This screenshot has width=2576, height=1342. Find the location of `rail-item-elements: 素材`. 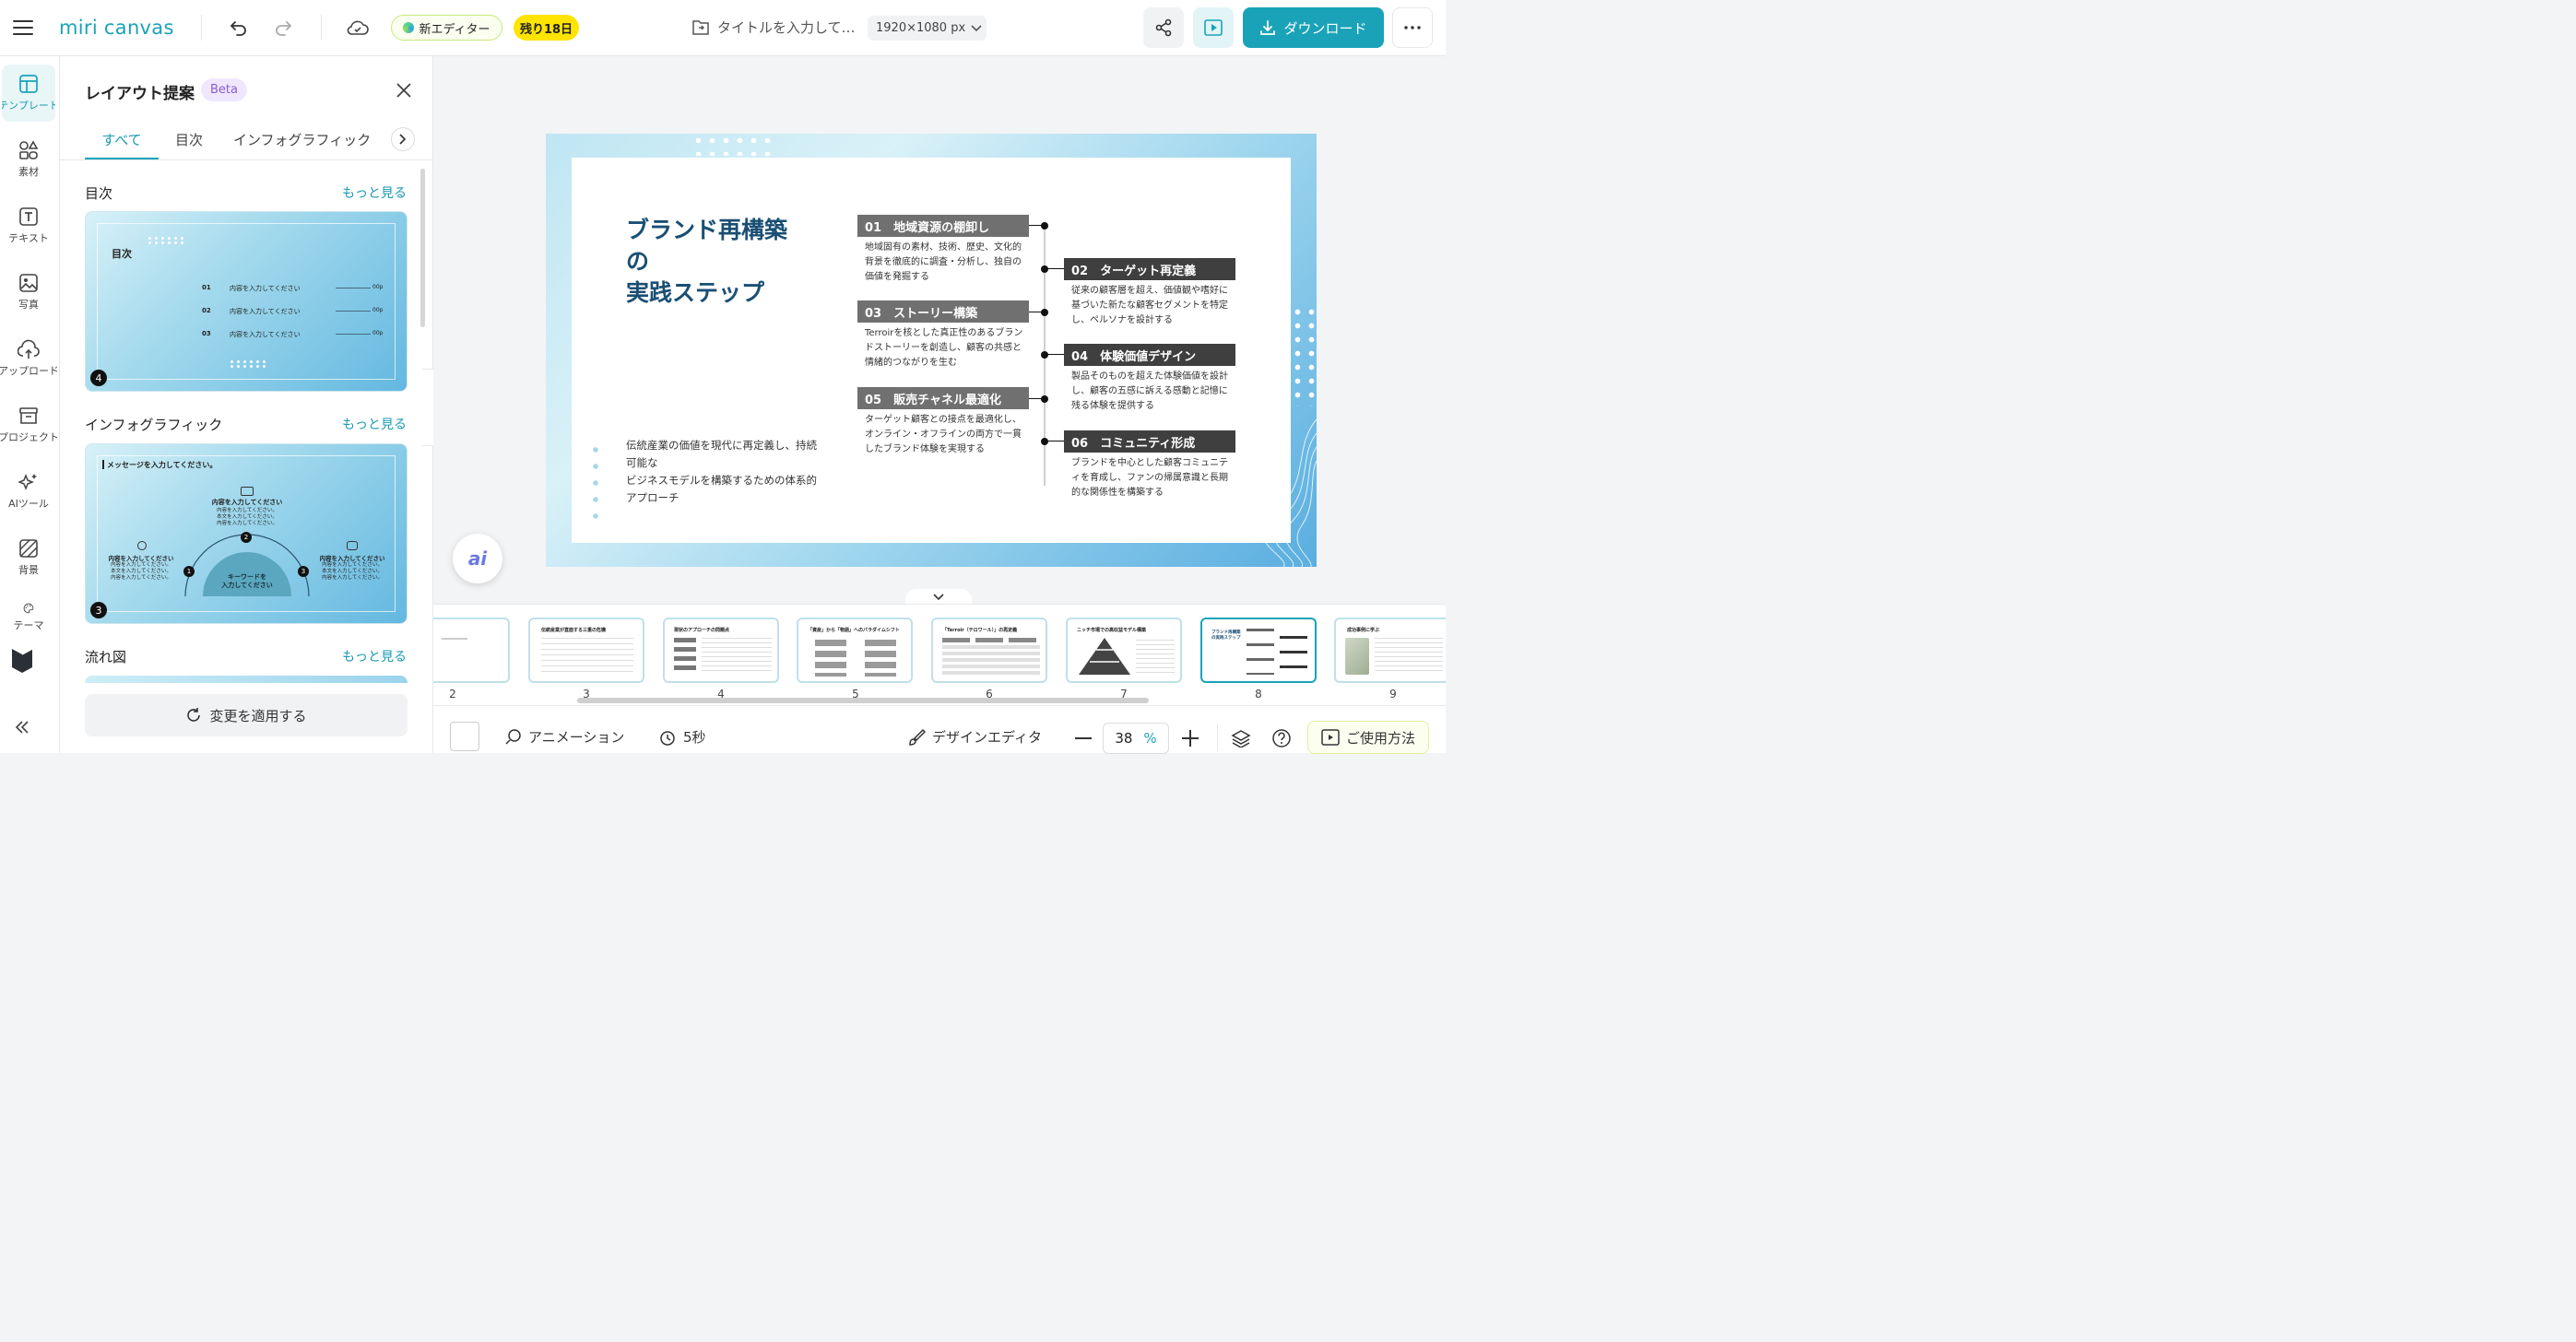

rail-item-elements: 素材 is located at coordinates (28, 159).